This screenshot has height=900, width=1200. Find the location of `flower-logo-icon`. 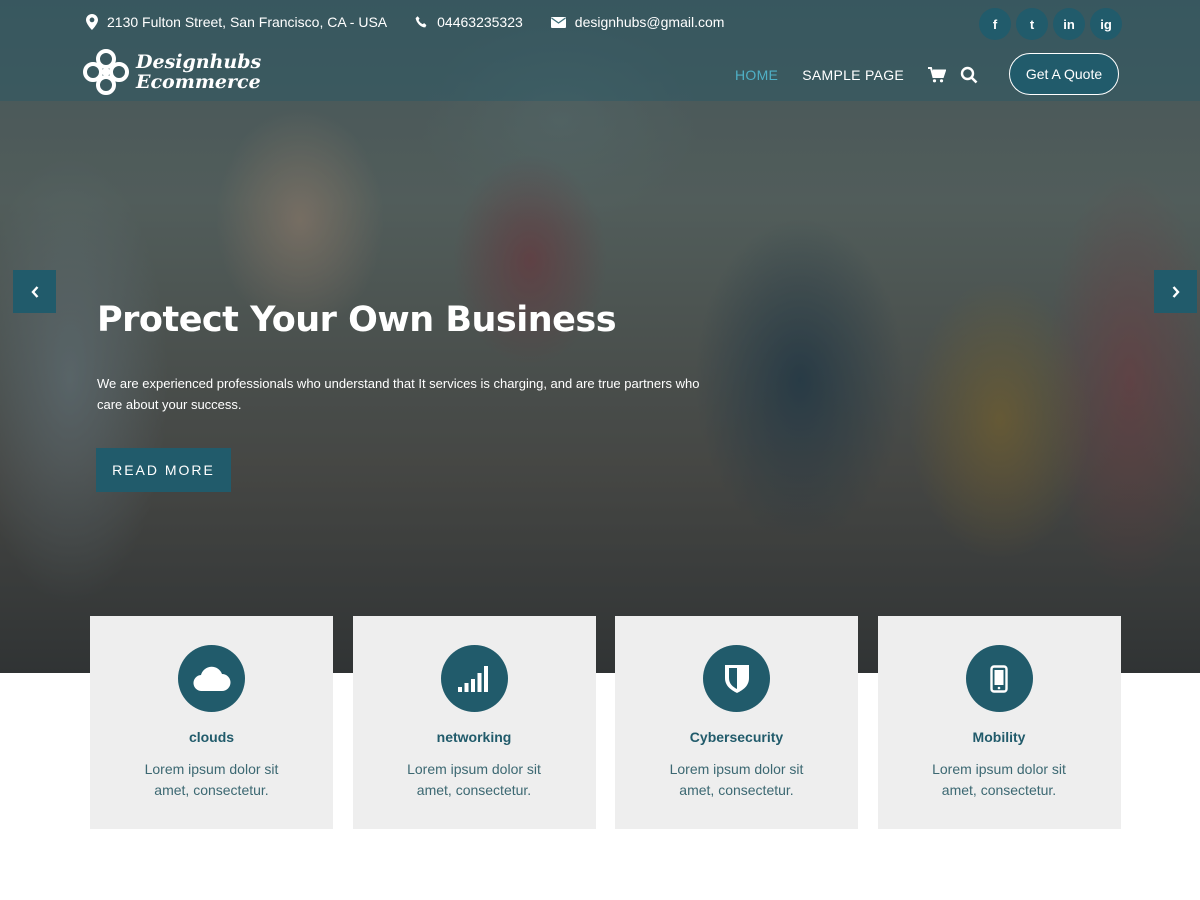

flower-logo-icon is located at coordinates (106, 72).